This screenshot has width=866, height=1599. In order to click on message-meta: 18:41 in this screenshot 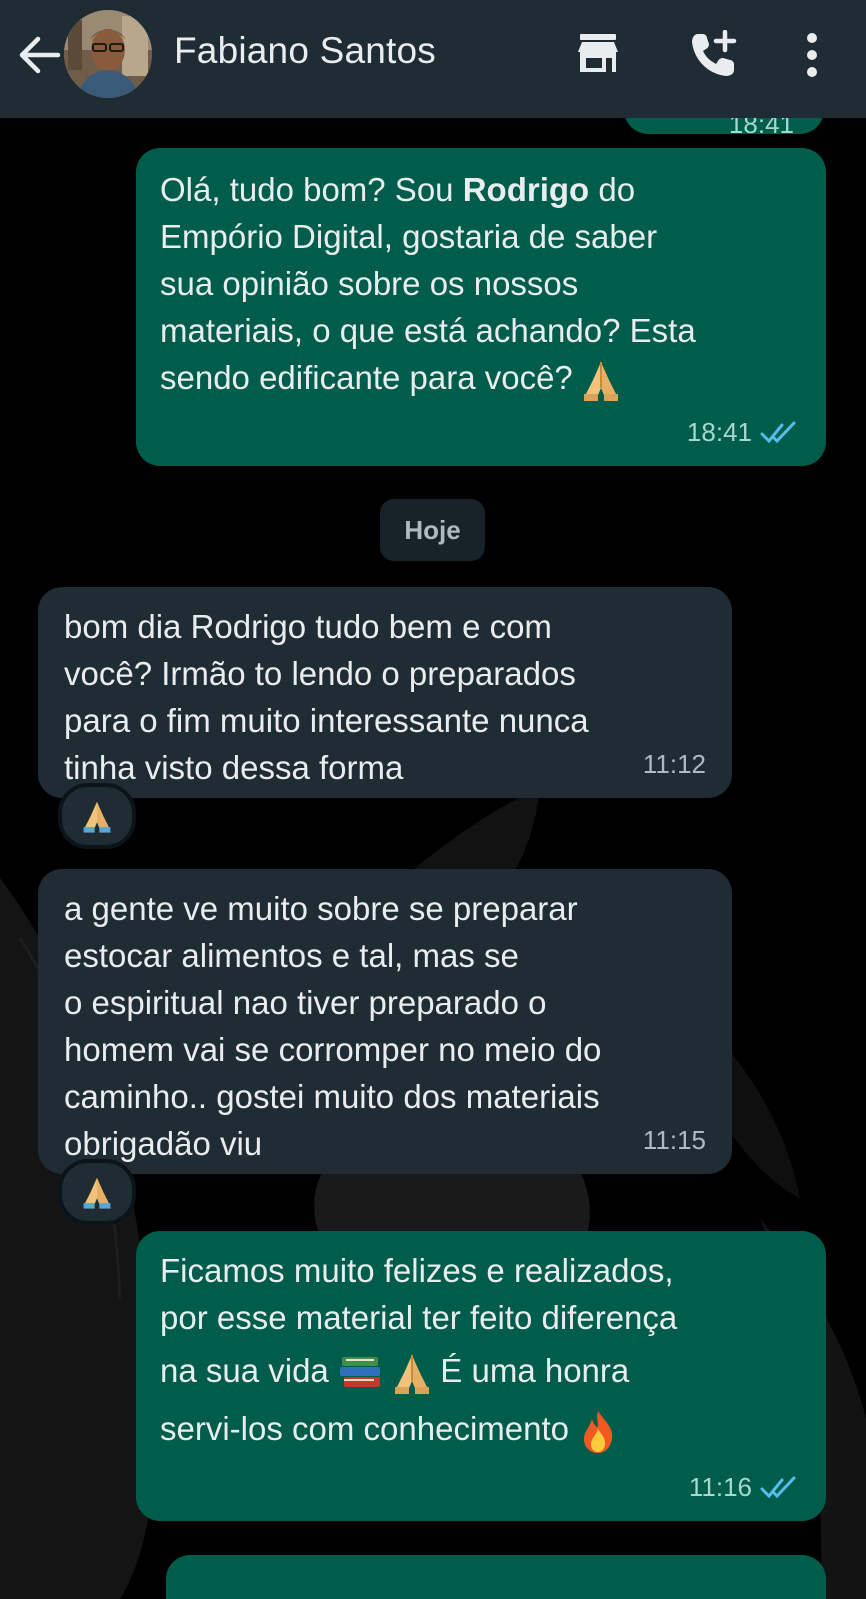, I will do `click(743, 432)`.